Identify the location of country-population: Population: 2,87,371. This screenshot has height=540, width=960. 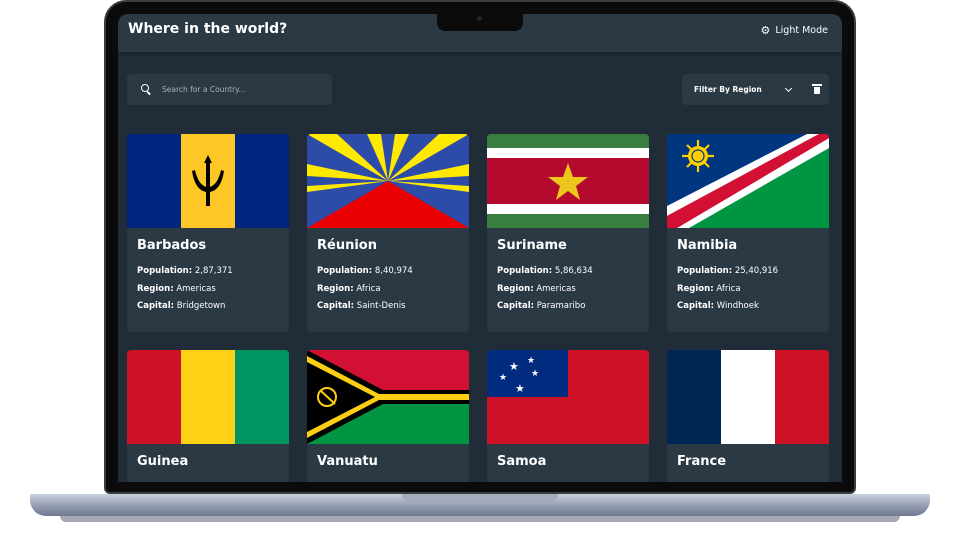
(185, 271).